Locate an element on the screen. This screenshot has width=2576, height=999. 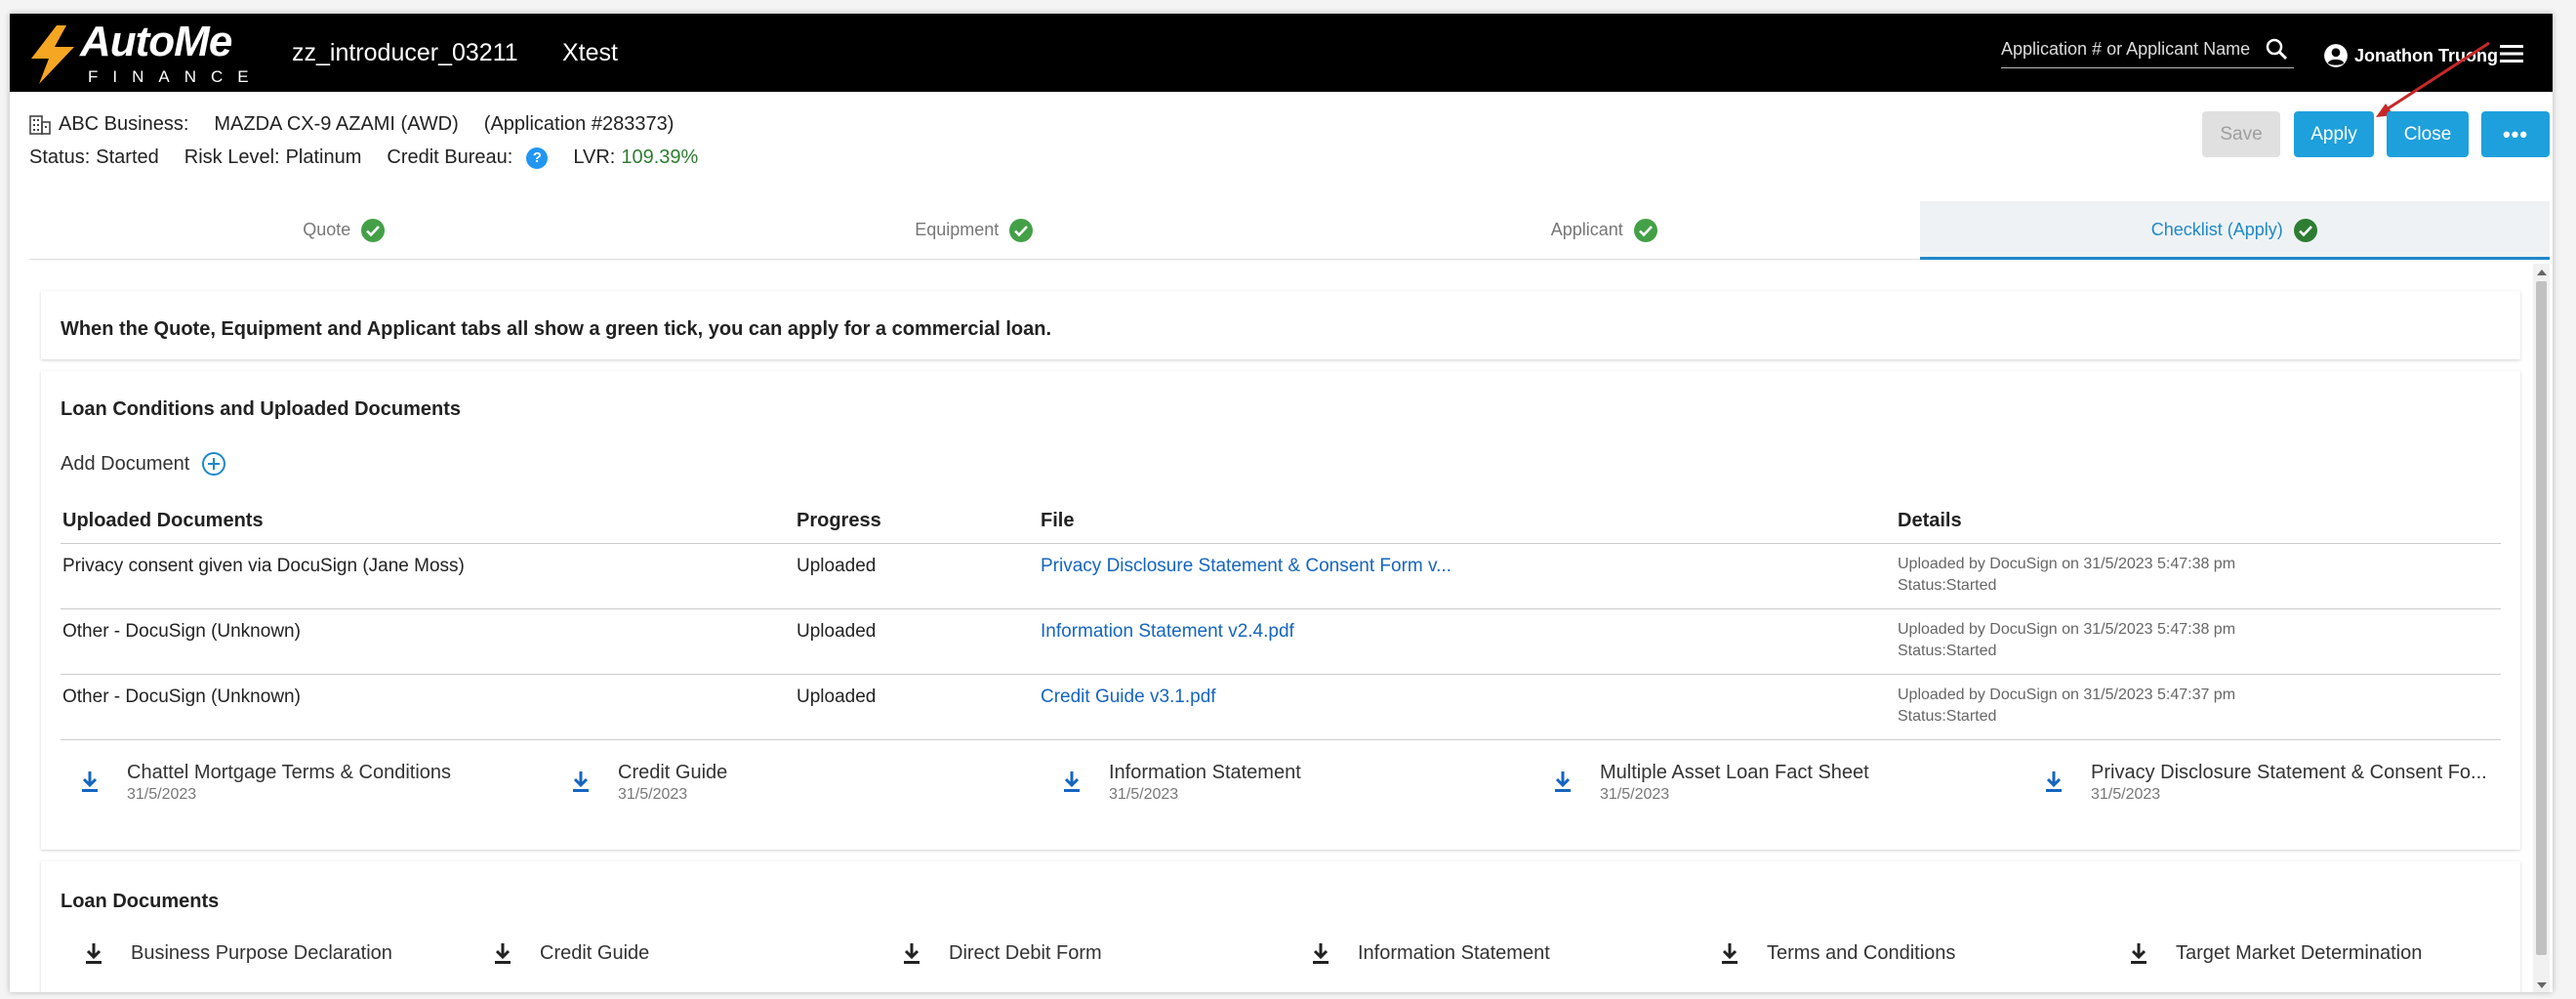
loan-document-name: Business Purpose Declaration is located at coordinates (261, 952).